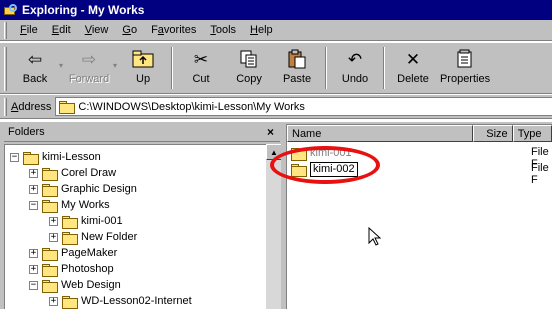  Describe the element at coordinates (83, 10) in the screenshot. I see `window-title: Exploring - My Works` at that location.